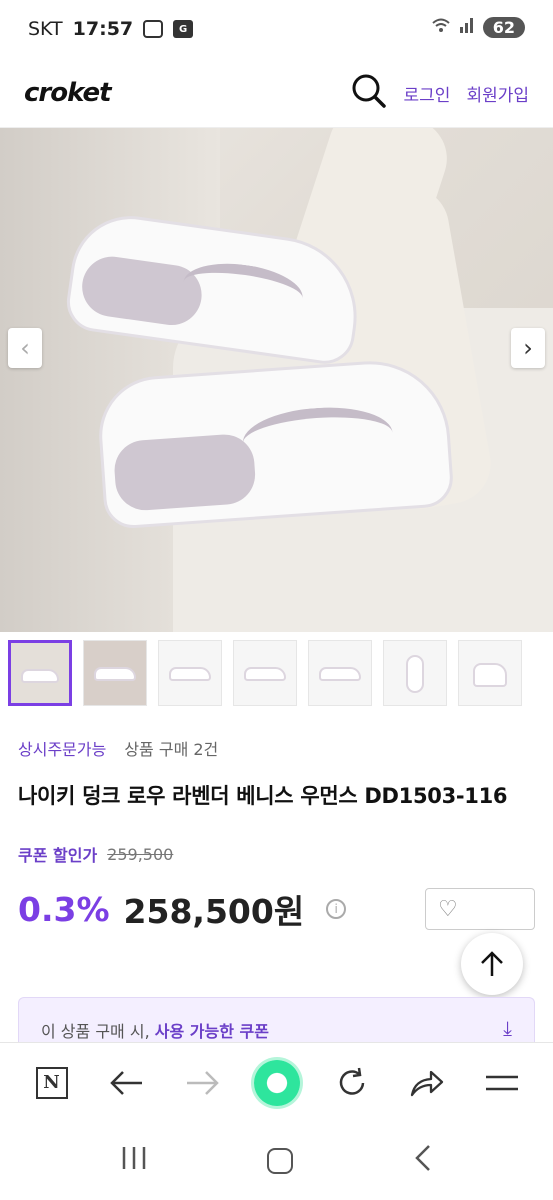  I want to click on status-bar: SKT 17:57 G 62, so click(276, 29).